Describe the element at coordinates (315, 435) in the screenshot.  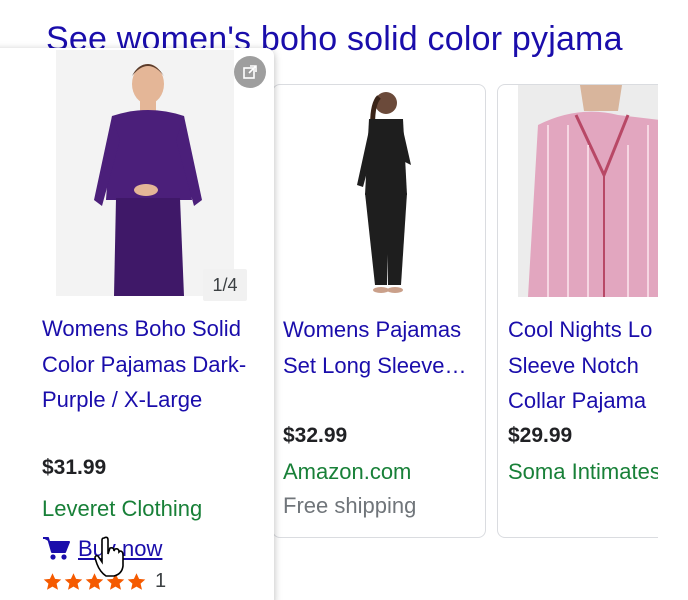
I see `product-price-2: $32.99` at that location.